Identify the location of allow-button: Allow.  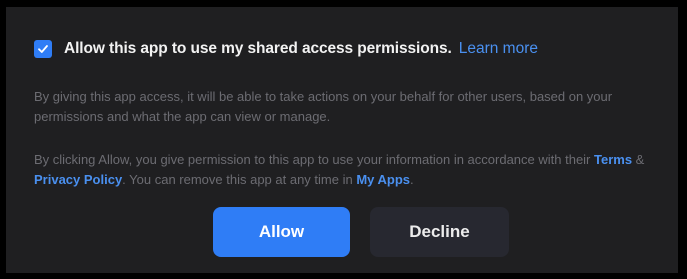
(281, 232).